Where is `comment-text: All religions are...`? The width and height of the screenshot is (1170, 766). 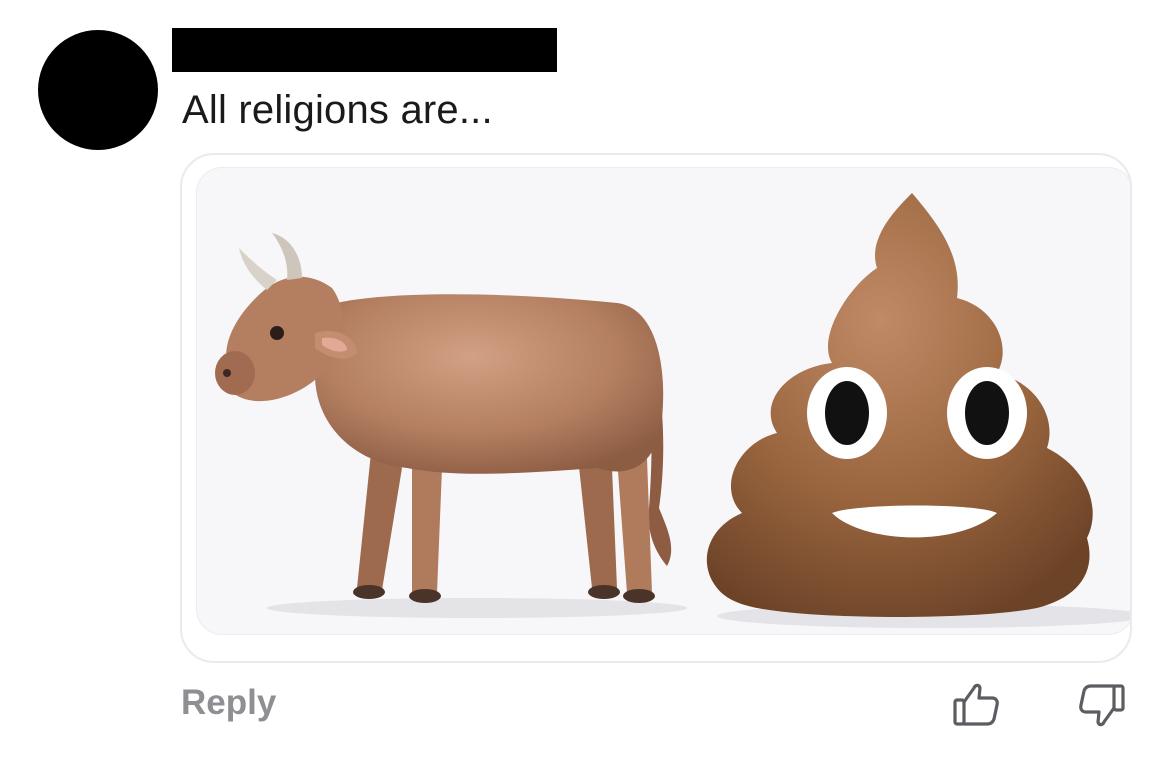 comment-text: All religions are... is located at coordinates (337, 110).